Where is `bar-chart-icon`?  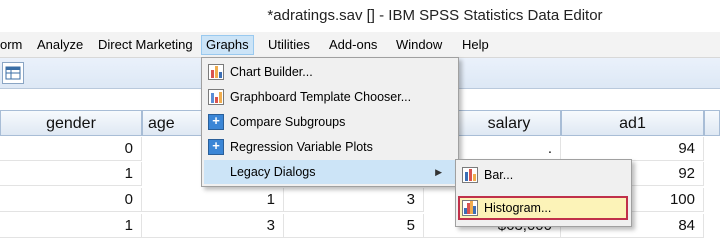 bar-chart-icon is located at coordinates (470, 175).